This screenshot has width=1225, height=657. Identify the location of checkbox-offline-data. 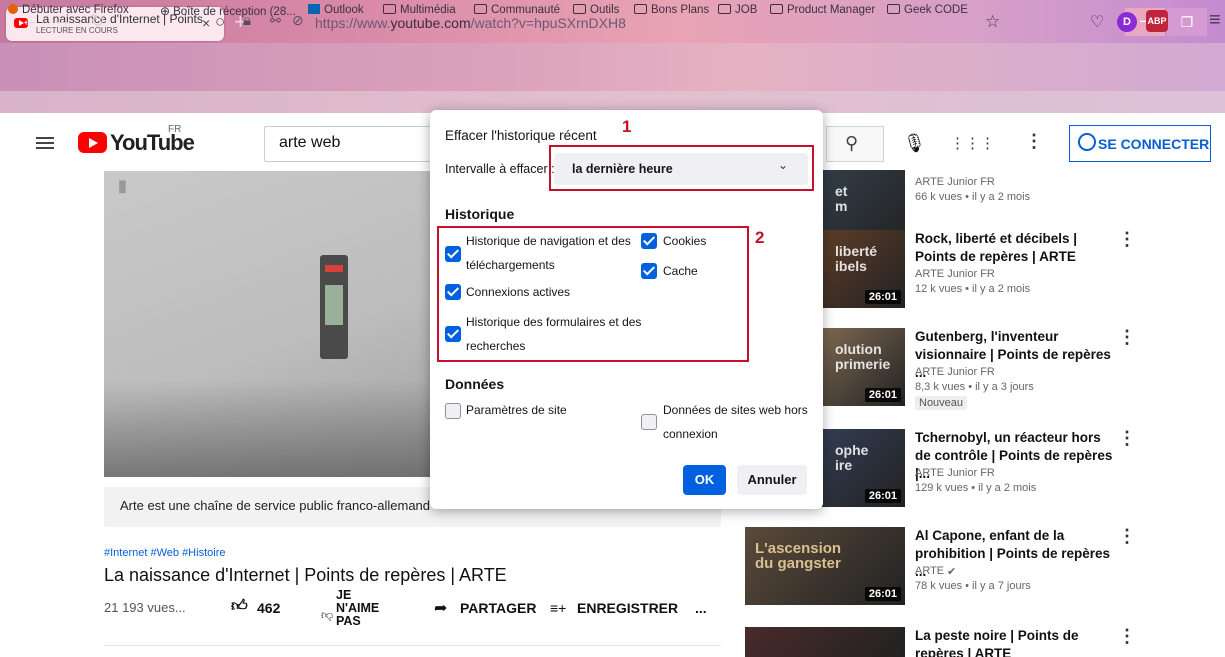
(649, 422).